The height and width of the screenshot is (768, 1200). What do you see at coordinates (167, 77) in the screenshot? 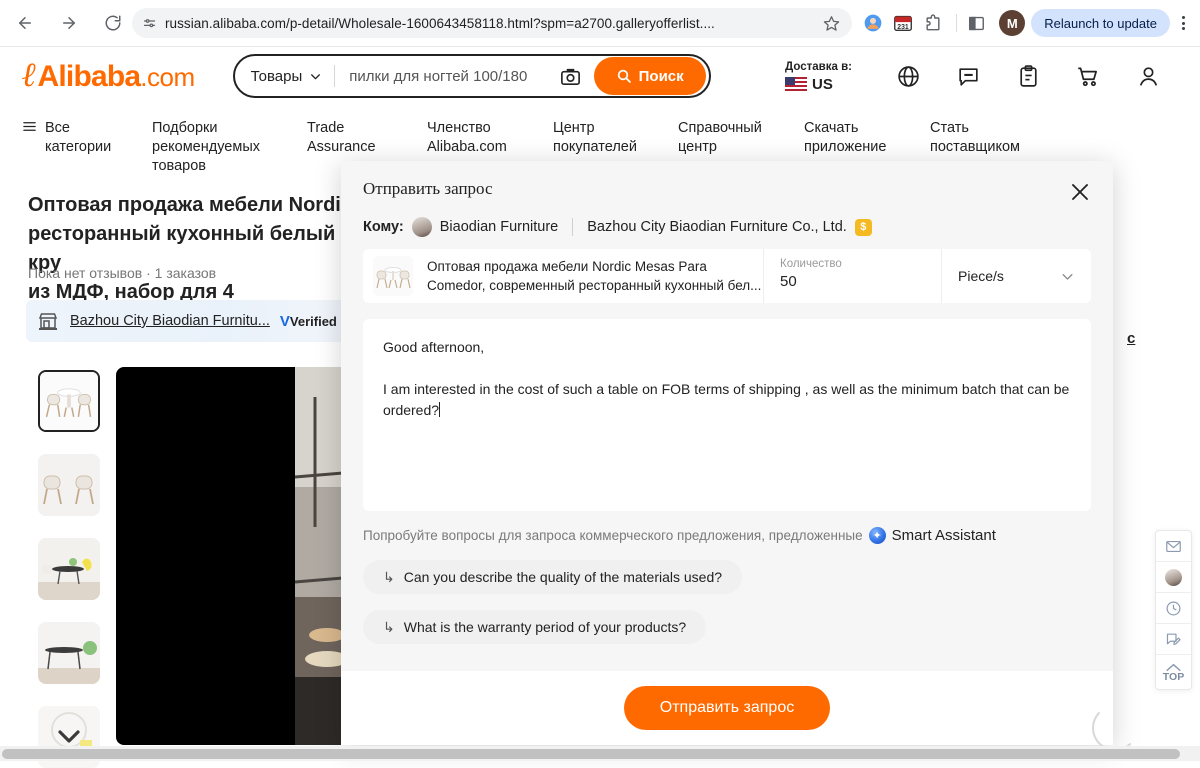
I see `logo-tld: .com` at bounding box center [167, 77].